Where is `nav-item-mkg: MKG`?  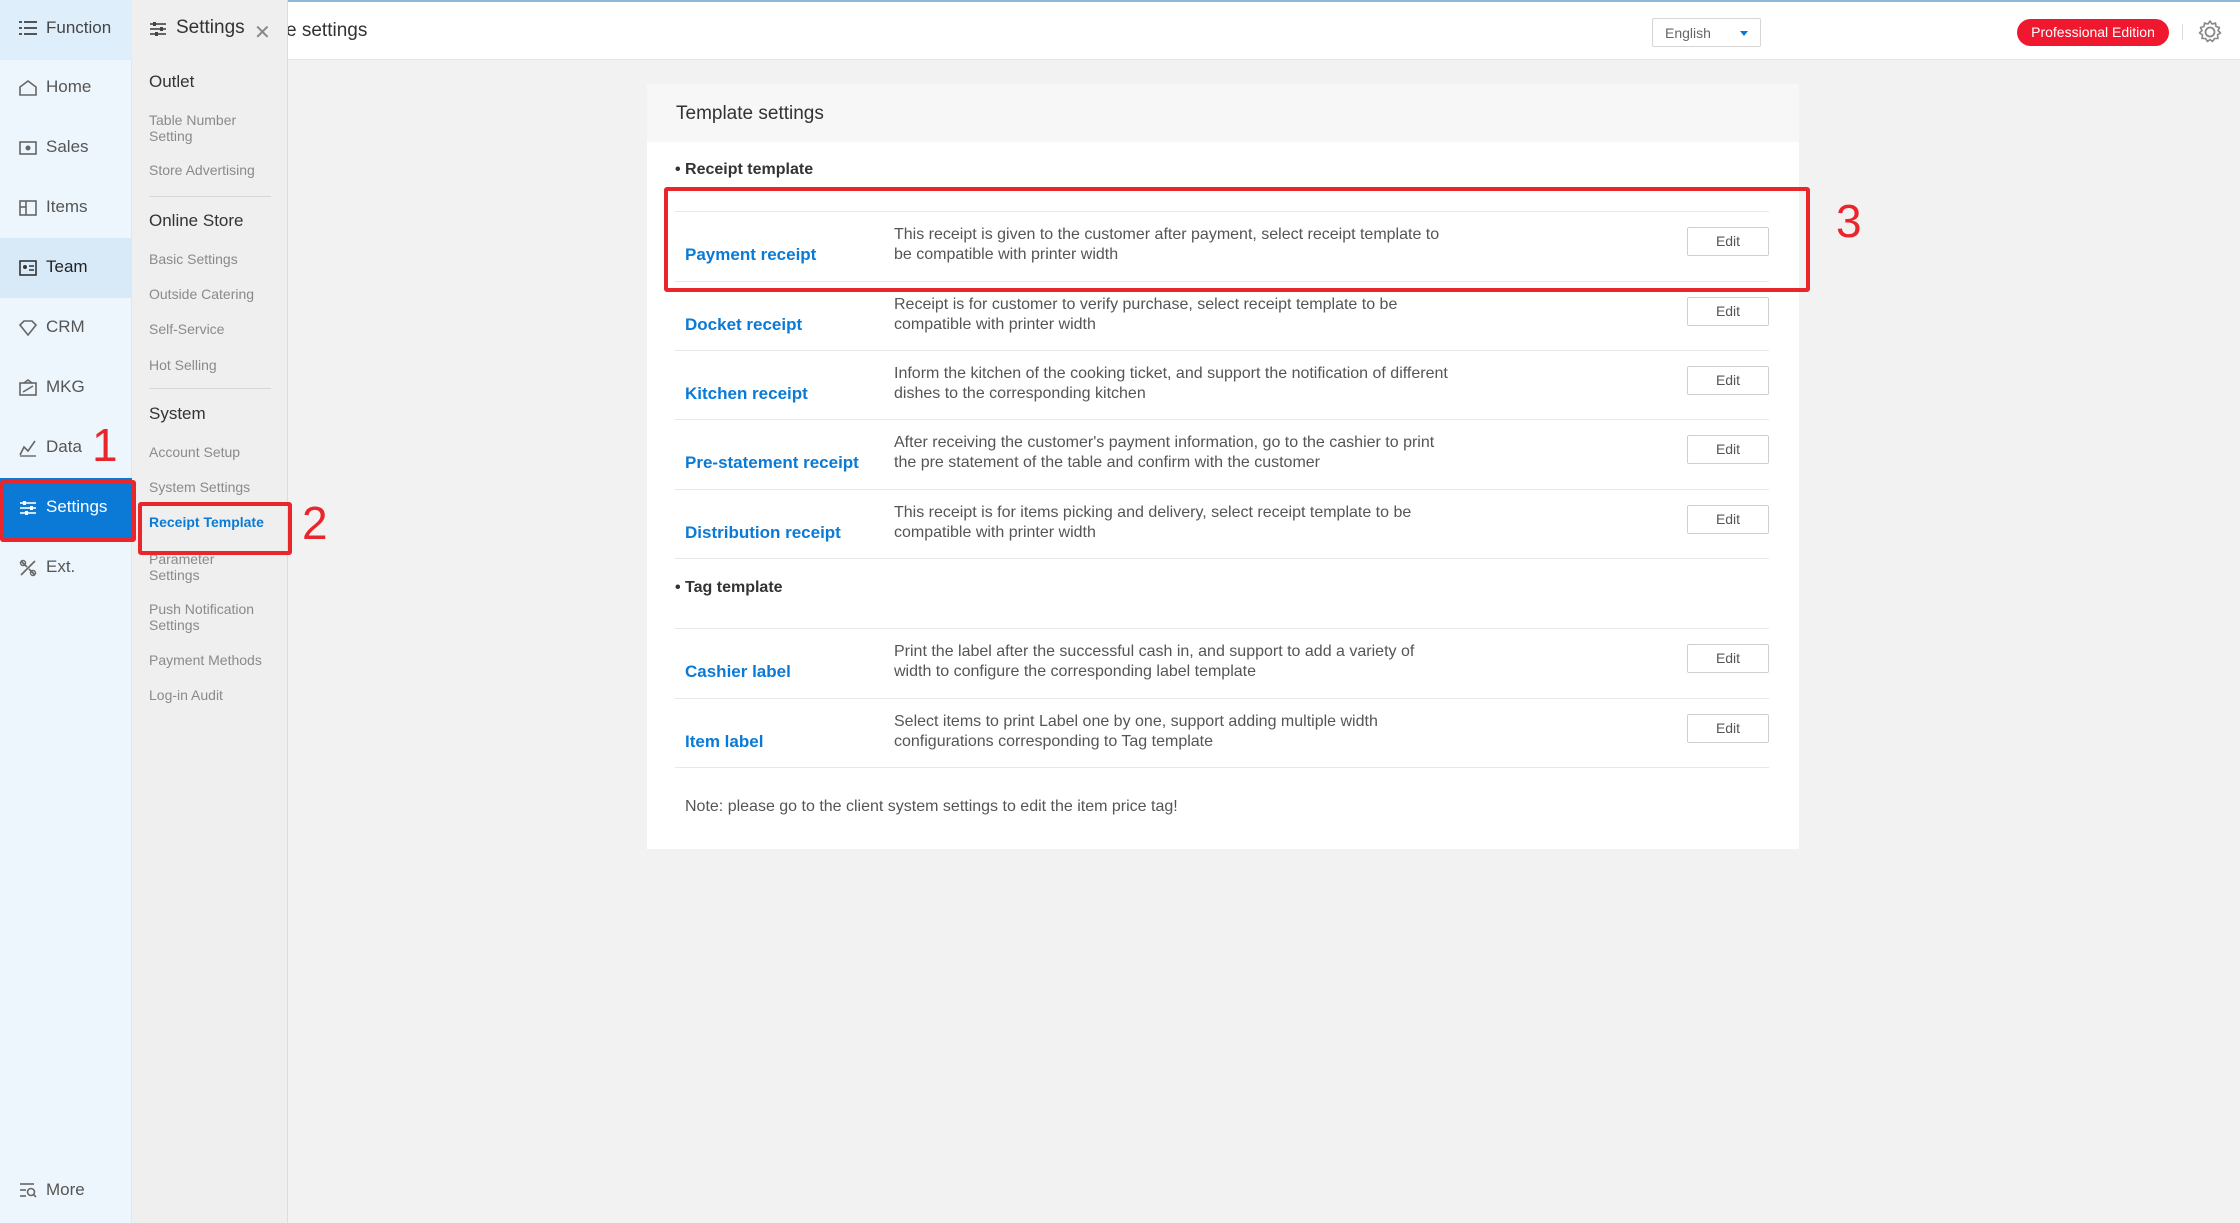 nav-item-mkg: MKG is located at coordinates (66, 388).